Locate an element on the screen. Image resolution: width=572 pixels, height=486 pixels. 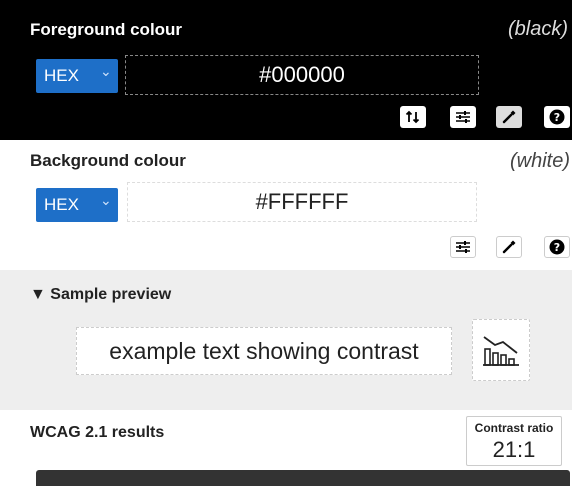
foreground-title: Foreground colour is located at coordinates (106, 29).